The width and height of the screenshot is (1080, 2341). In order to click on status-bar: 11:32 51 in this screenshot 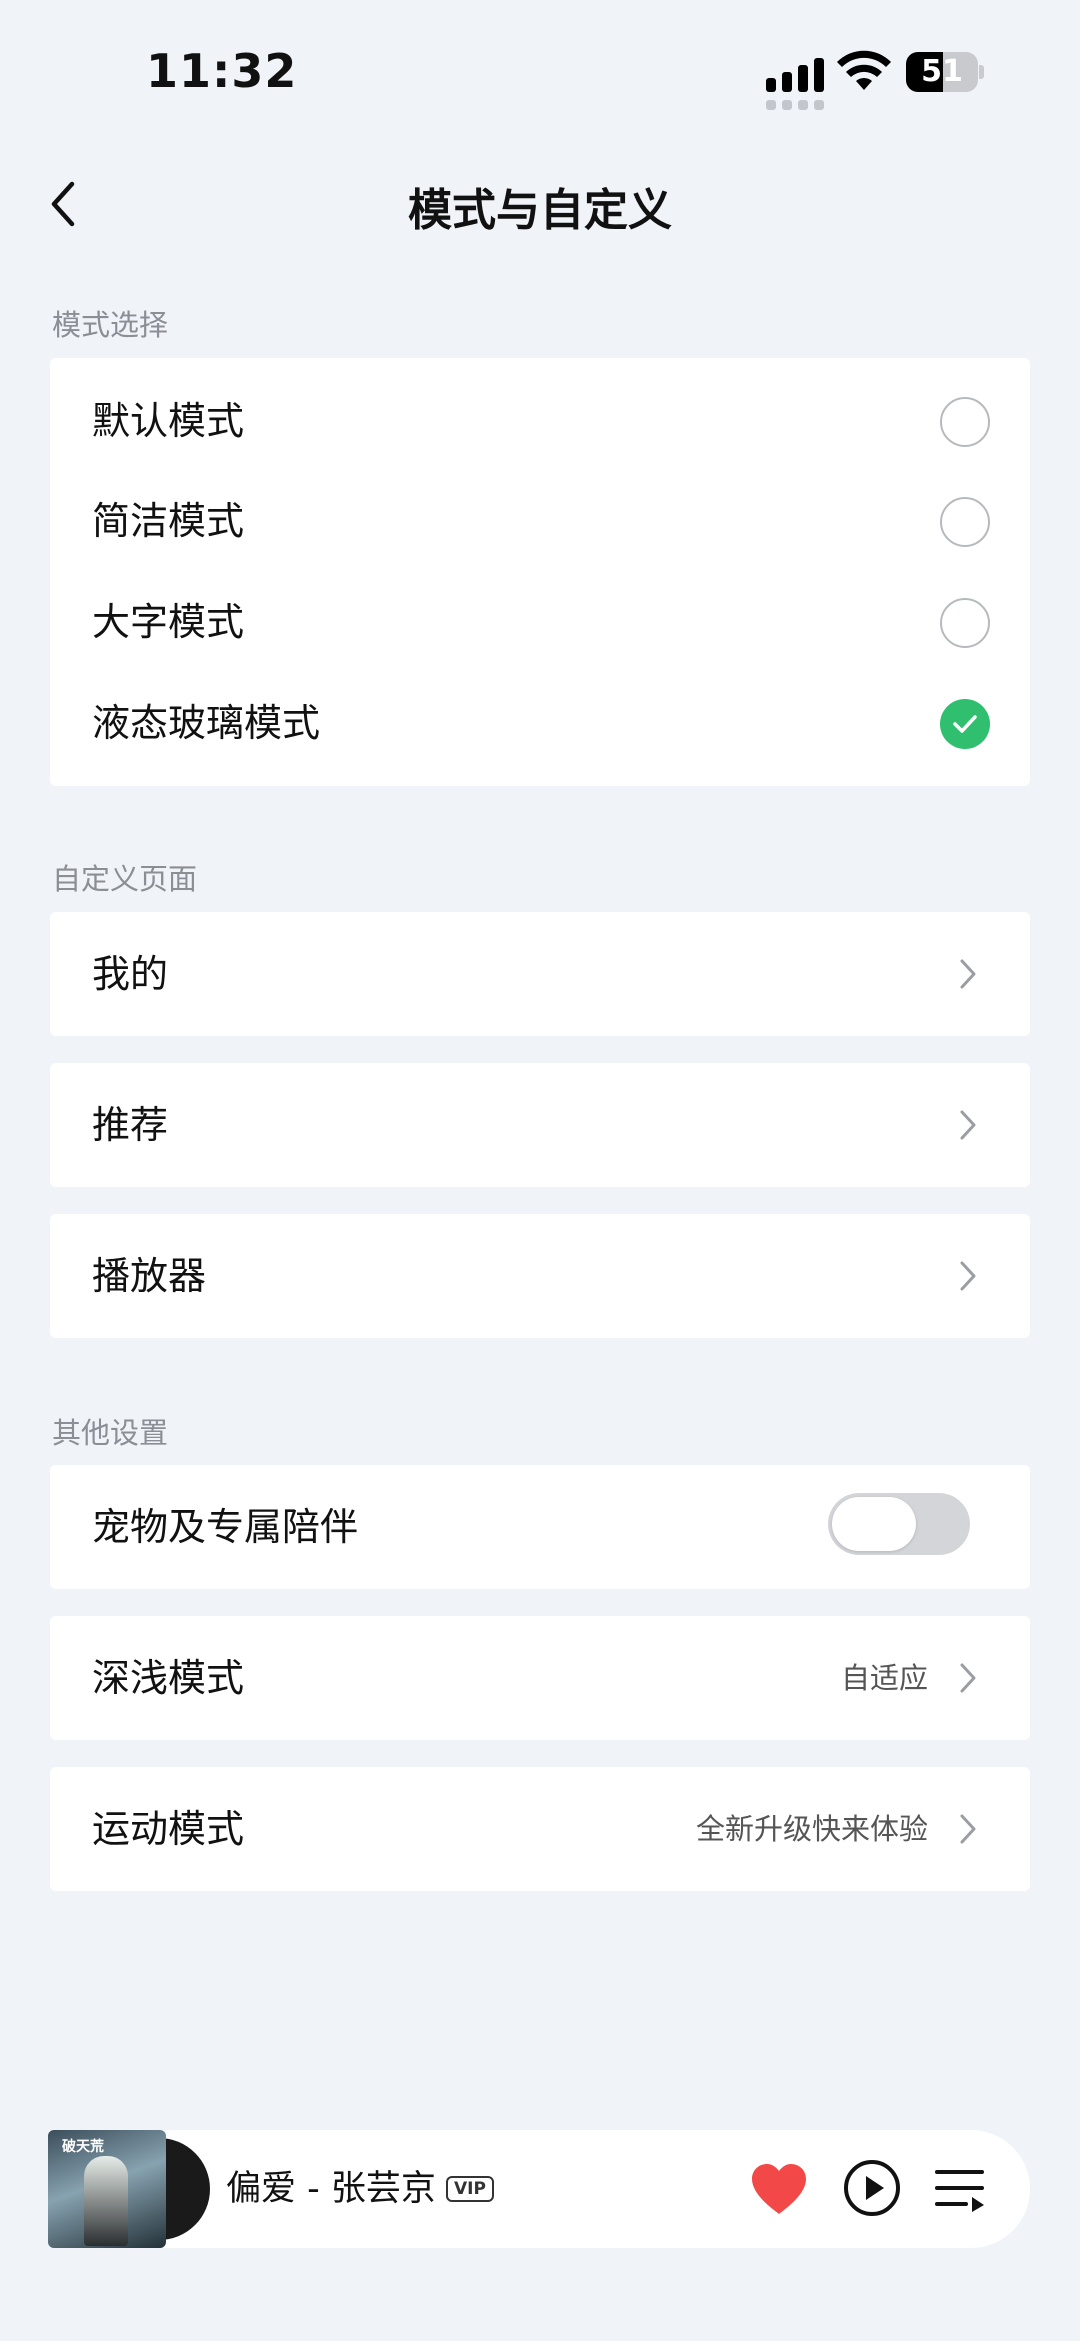, I will do `click(540, 70)`.